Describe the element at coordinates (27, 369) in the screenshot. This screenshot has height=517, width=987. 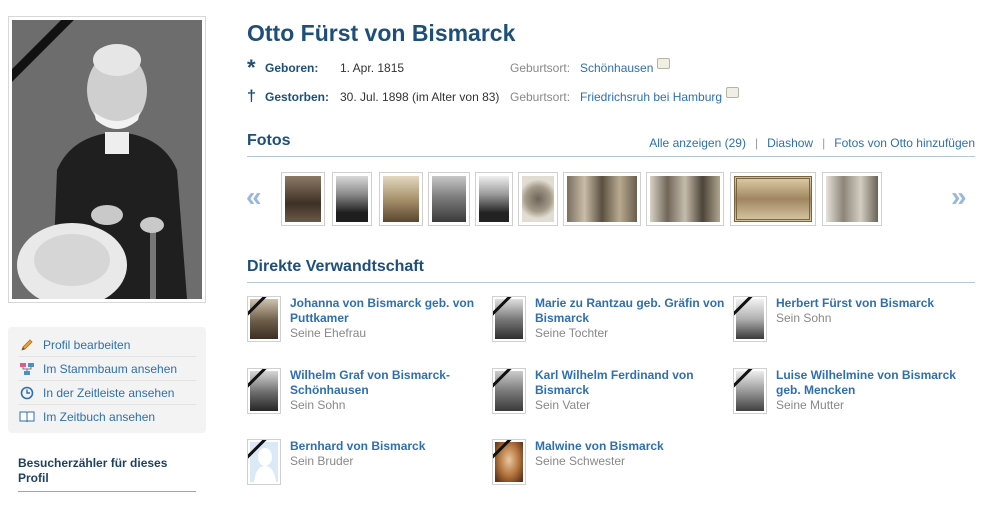
I see `family-tree-icon` at that location.